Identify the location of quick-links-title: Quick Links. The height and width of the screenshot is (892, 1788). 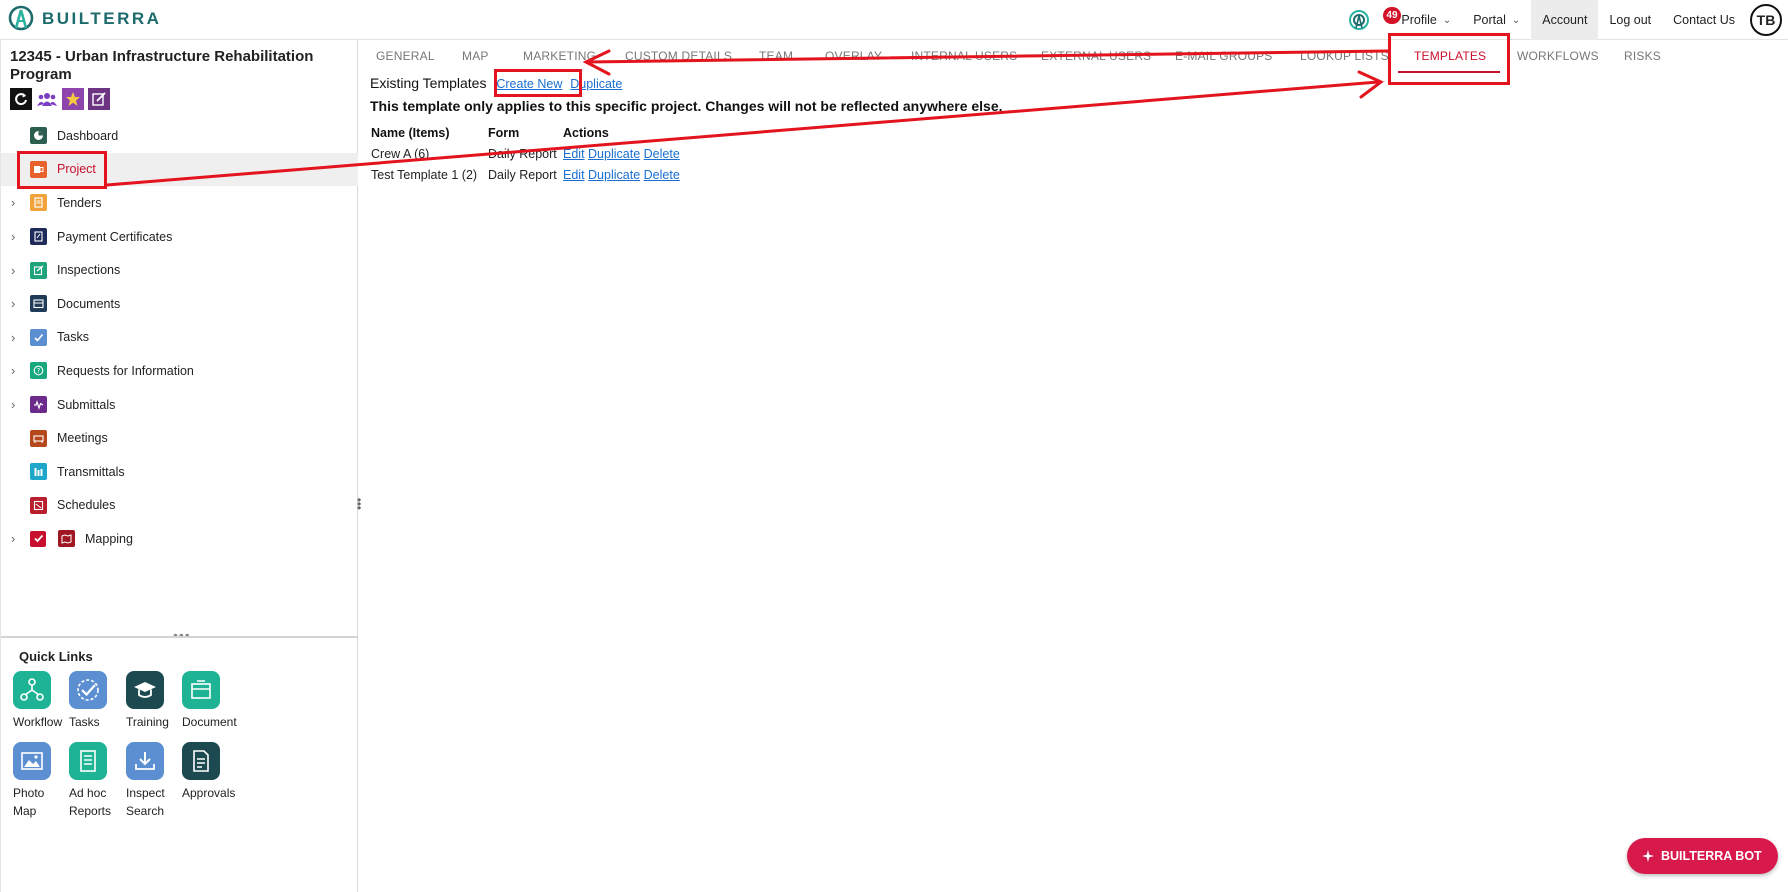
(56, 656).